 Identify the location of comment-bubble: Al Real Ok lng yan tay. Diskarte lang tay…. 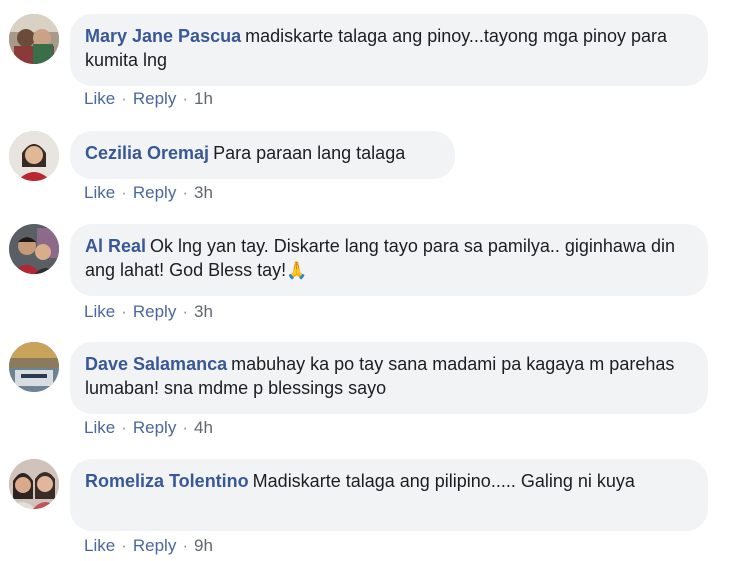
(389, 260).